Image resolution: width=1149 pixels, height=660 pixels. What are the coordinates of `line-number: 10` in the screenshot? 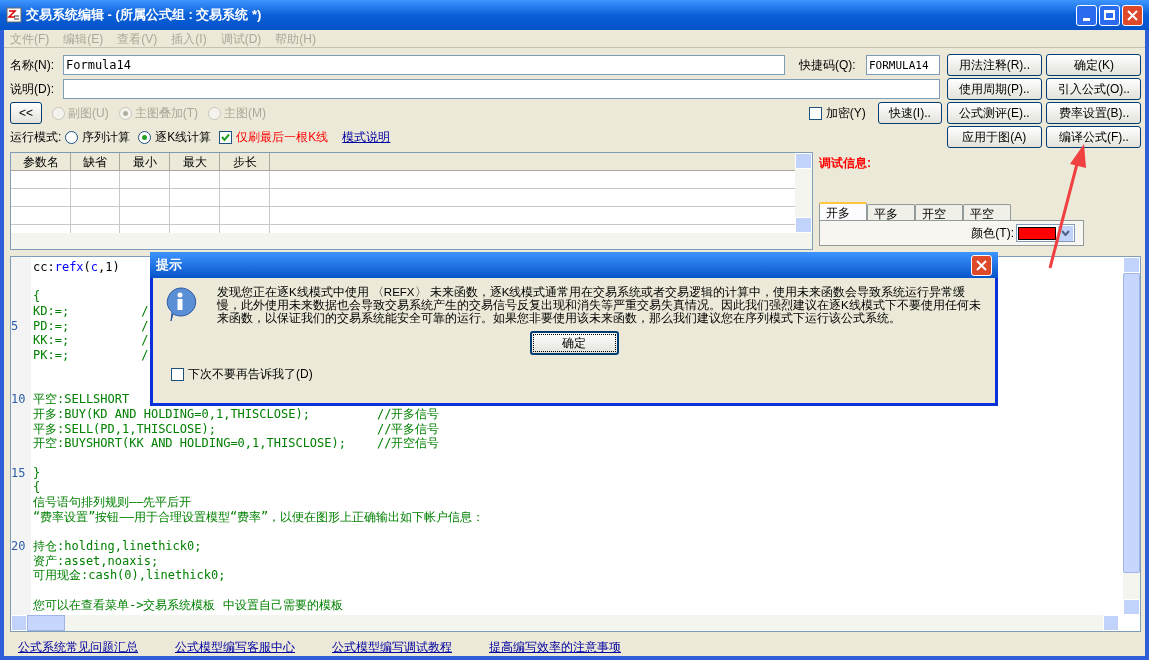 It's located at (18, 399).